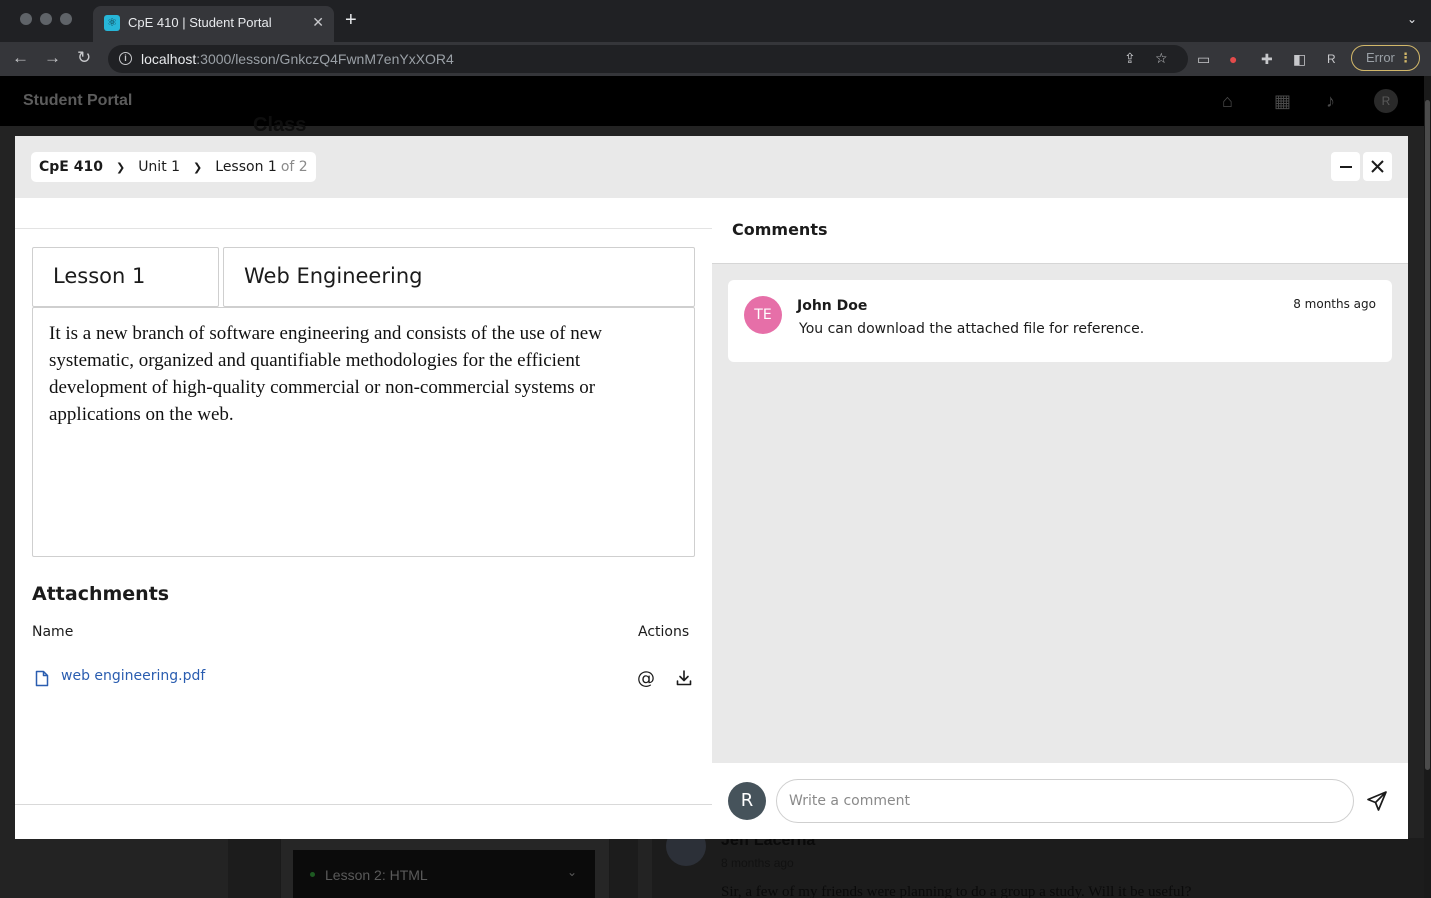 Image resolution: width=1431 pixels, height=898 pixels. Describe the element at coordinates (1330, 101) in the screenshot. I see `bell-icon: ♪` at that location.